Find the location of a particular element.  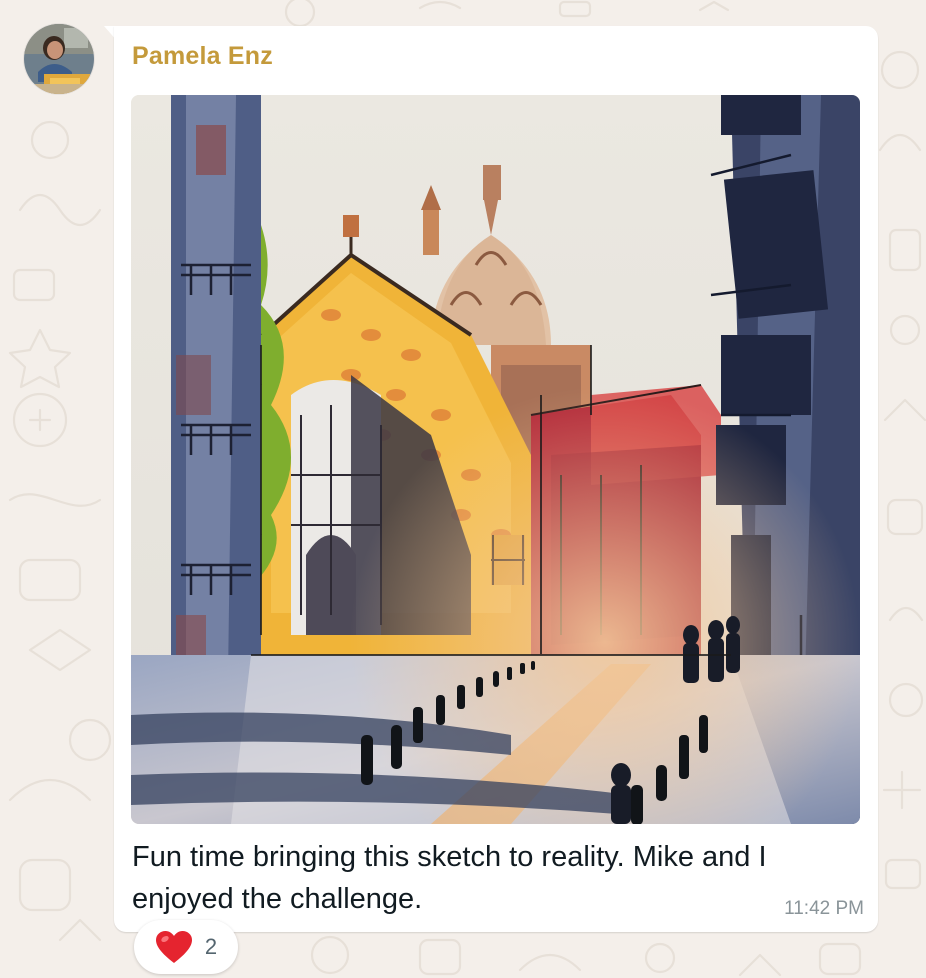

sender-avatar is located at coordinates (59, 59).